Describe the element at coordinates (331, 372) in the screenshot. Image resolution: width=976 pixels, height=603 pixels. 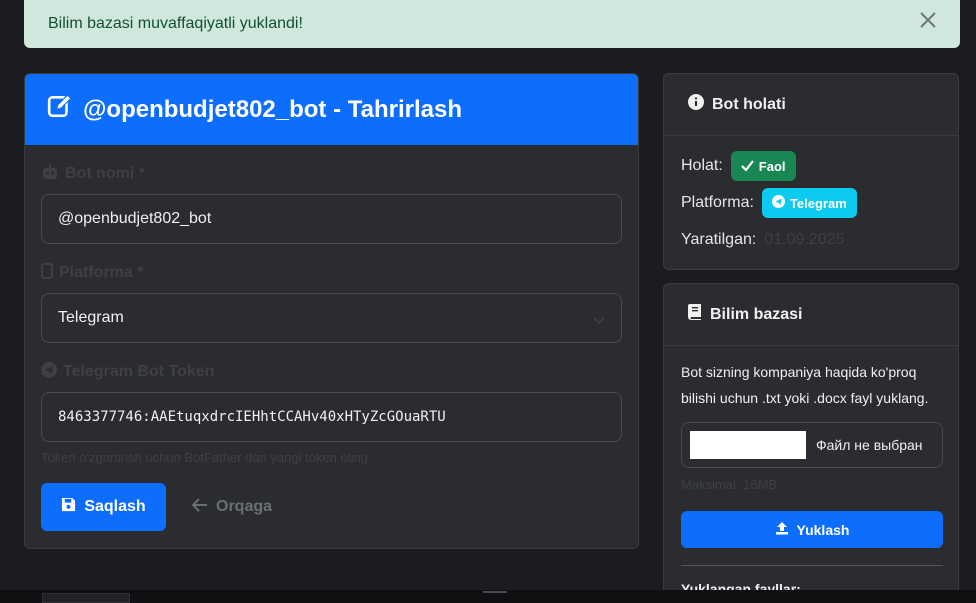
I see `token-label: Telegram Bot Token` at that location.